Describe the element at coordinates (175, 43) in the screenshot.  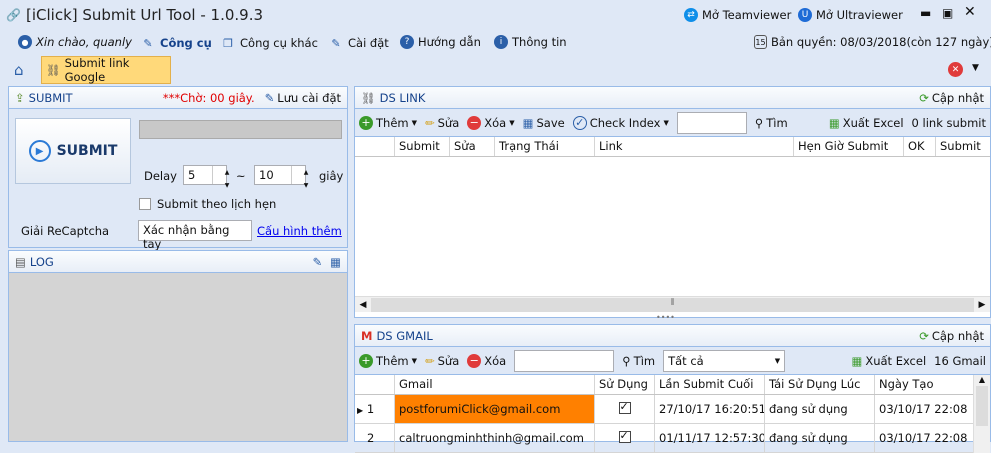
I see `menu-tools: ✎ Công cụ` at that location.